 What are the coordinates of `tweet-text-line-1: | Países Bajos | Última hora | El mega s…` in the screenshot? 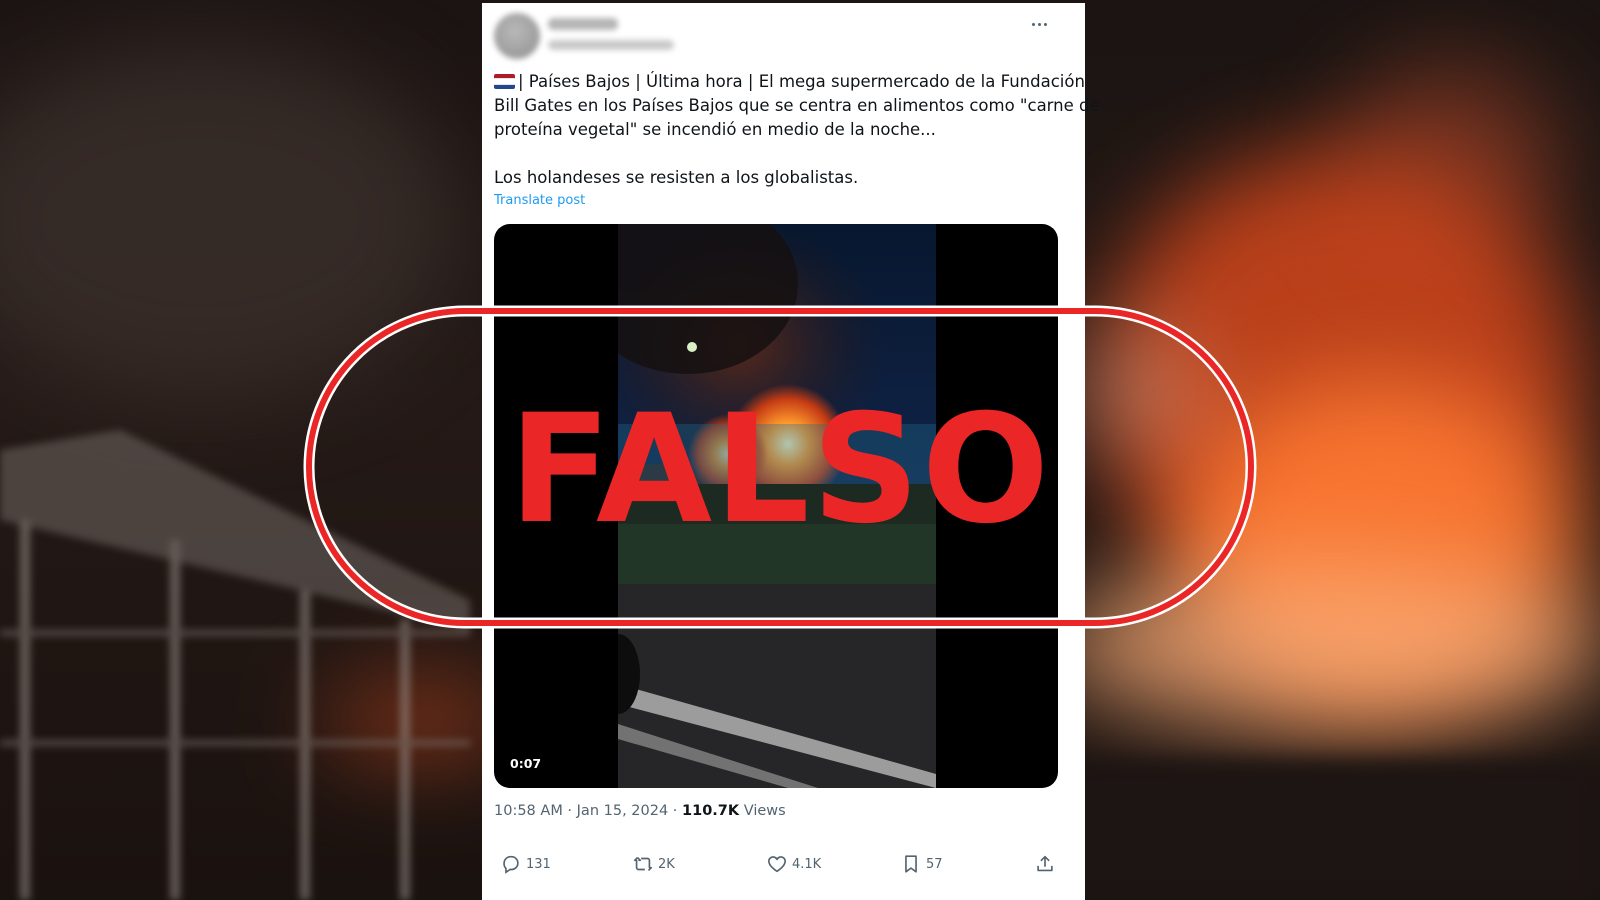 It's located at (801, 81).